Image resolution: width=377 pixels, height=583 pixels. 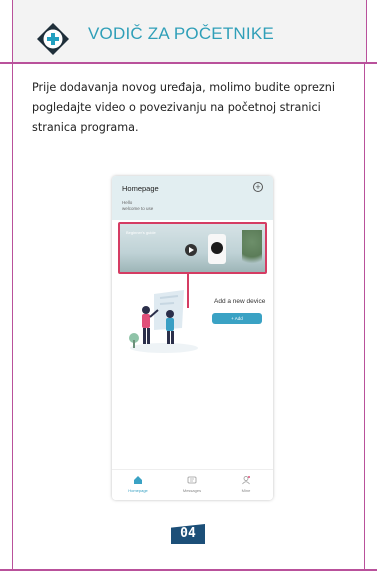 I want to click on tab-messages-label: Messages, so click(x=192, y=490).